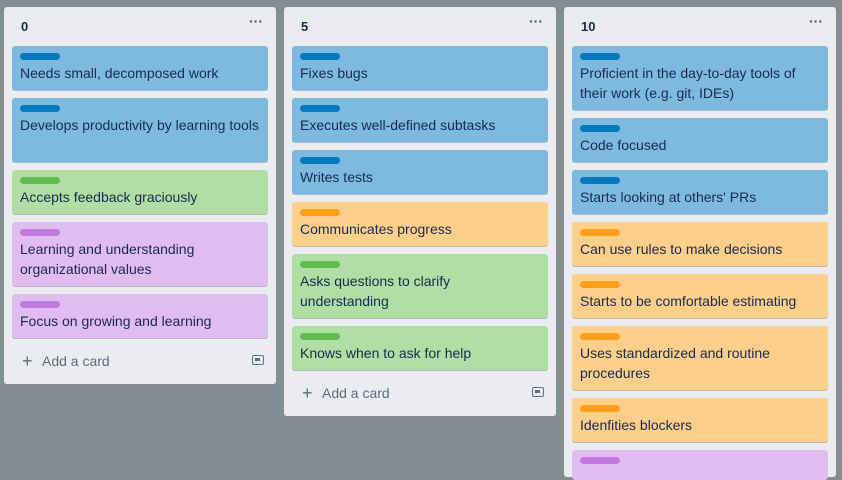 The height and width of the screenshot is (480, 842). Describe the element at coordinates (109, 197) in the screenshot. I see `card-text: Accepts feedback graciously` at that location.